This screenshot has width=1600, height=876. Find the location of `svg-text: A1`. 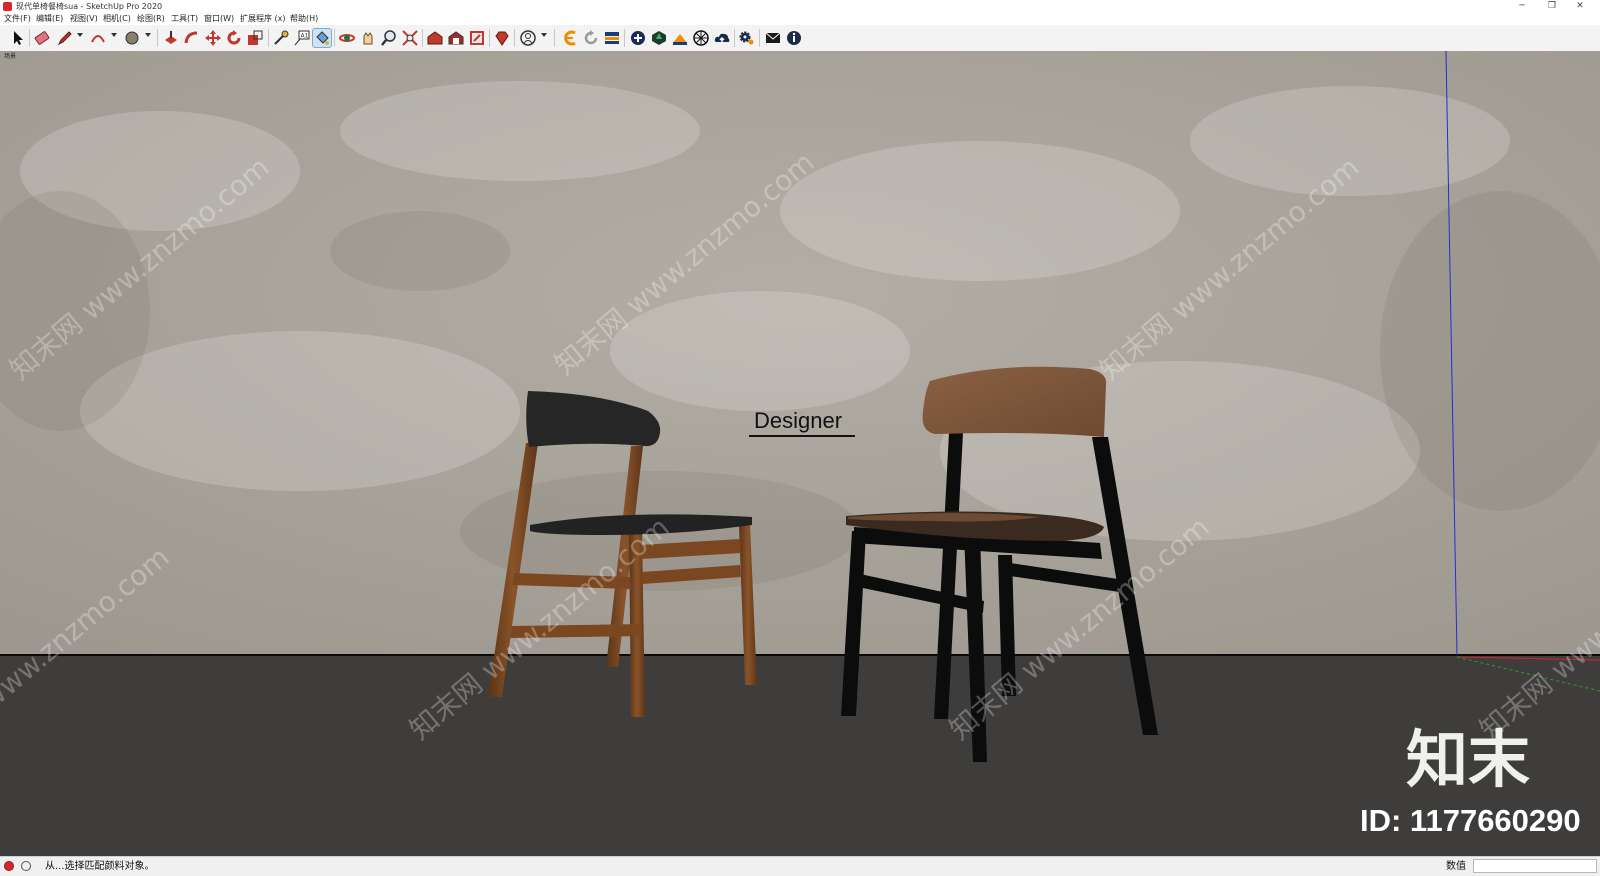

svg-text: A1 is located at coordinates (305, 36).